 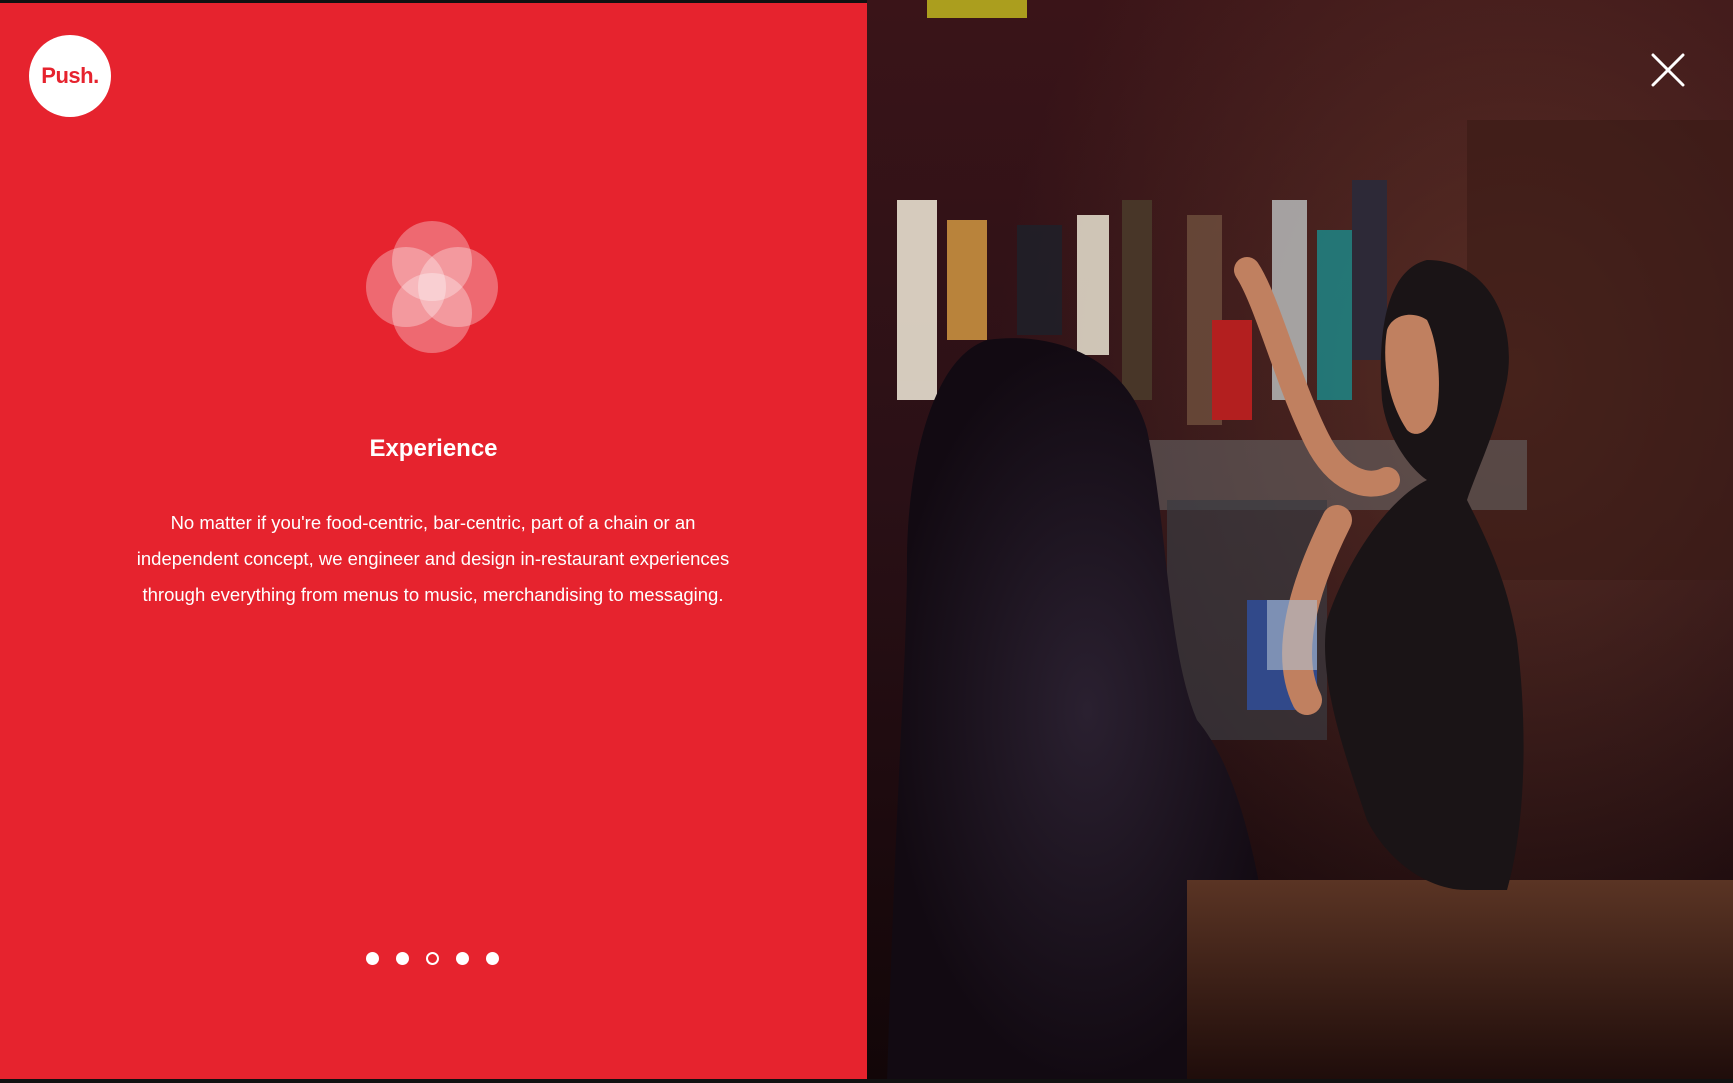 I want to click on slide-title: Experience, so click(x=433, y=448).